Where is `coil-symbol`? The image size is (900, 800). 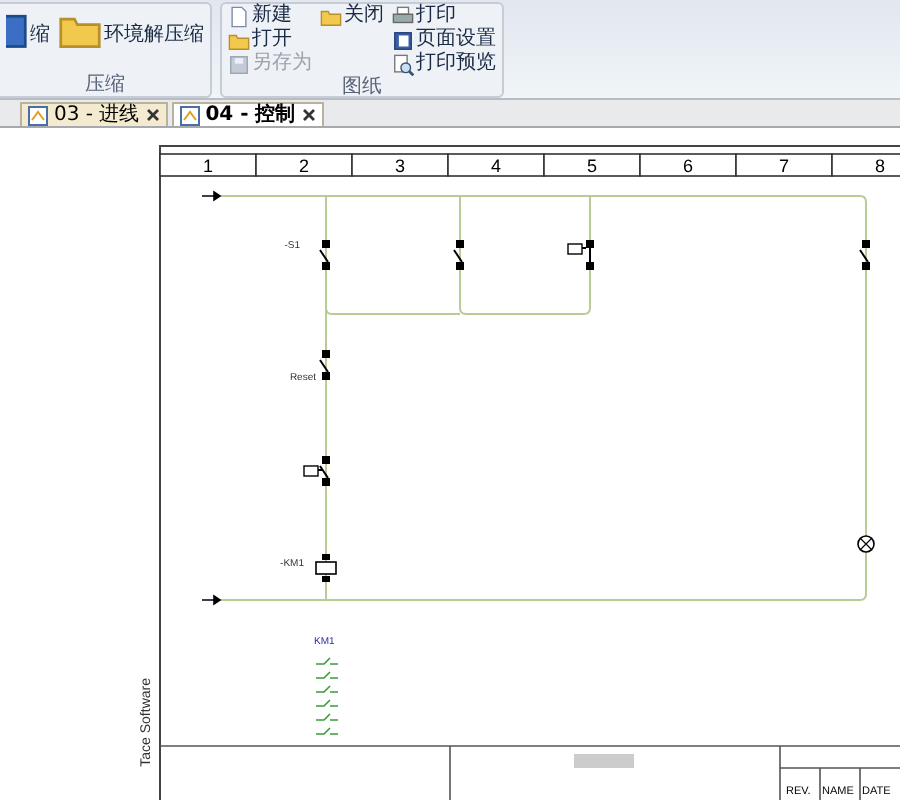 coil-symbol is located at coordinates (326, 568).